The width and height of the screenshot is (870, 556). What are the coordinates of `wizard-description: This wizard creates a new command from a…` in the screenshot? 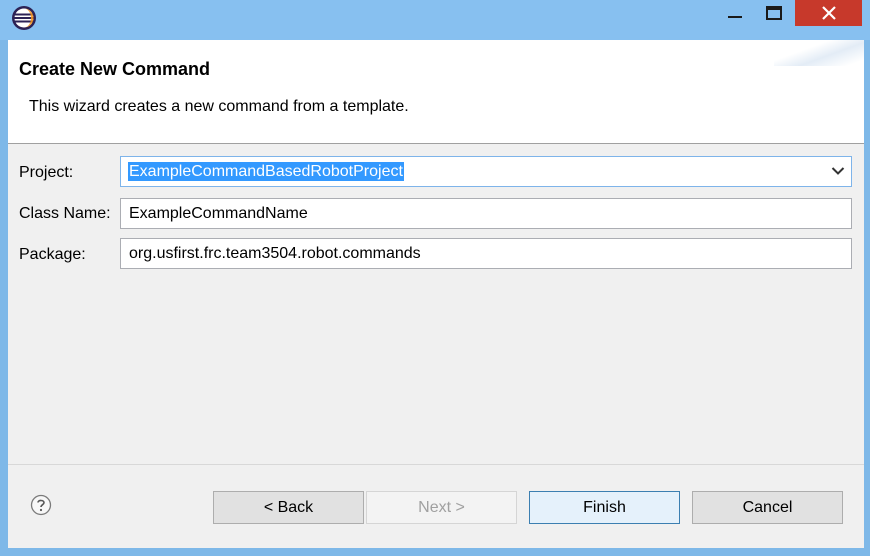 It's located at (219, 106).